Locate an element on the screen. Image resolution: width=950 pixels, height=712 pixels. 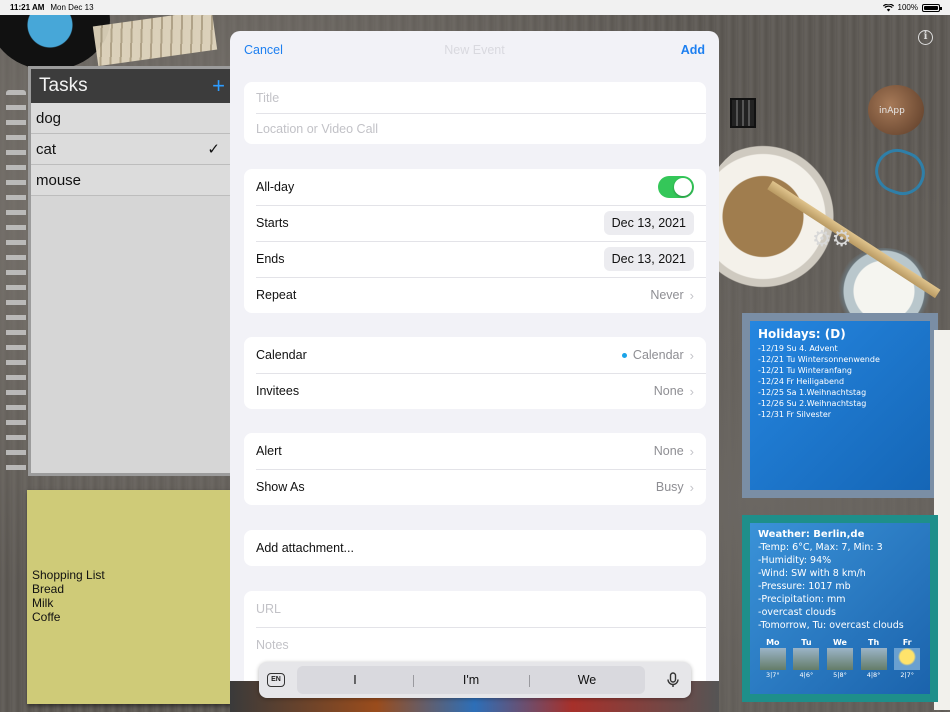
alert-row: Alert None › is located at coordinates (475, 451).